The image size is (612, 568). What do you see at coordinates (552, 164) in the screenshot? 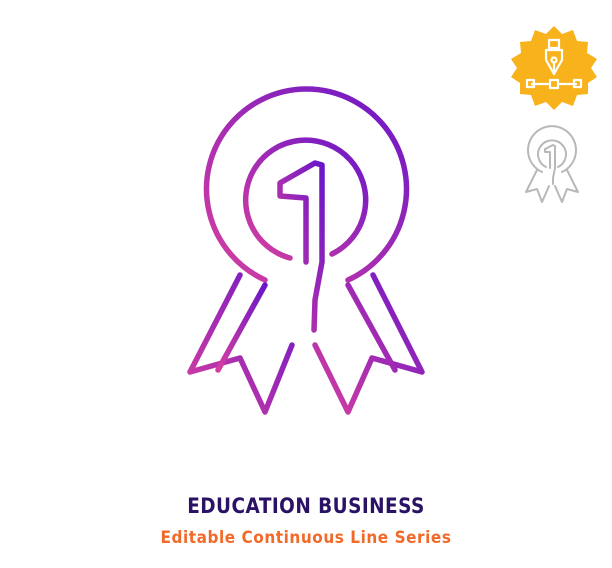
I see `first-place-ribbon-outline-icon` at bounding box center [552, 164].